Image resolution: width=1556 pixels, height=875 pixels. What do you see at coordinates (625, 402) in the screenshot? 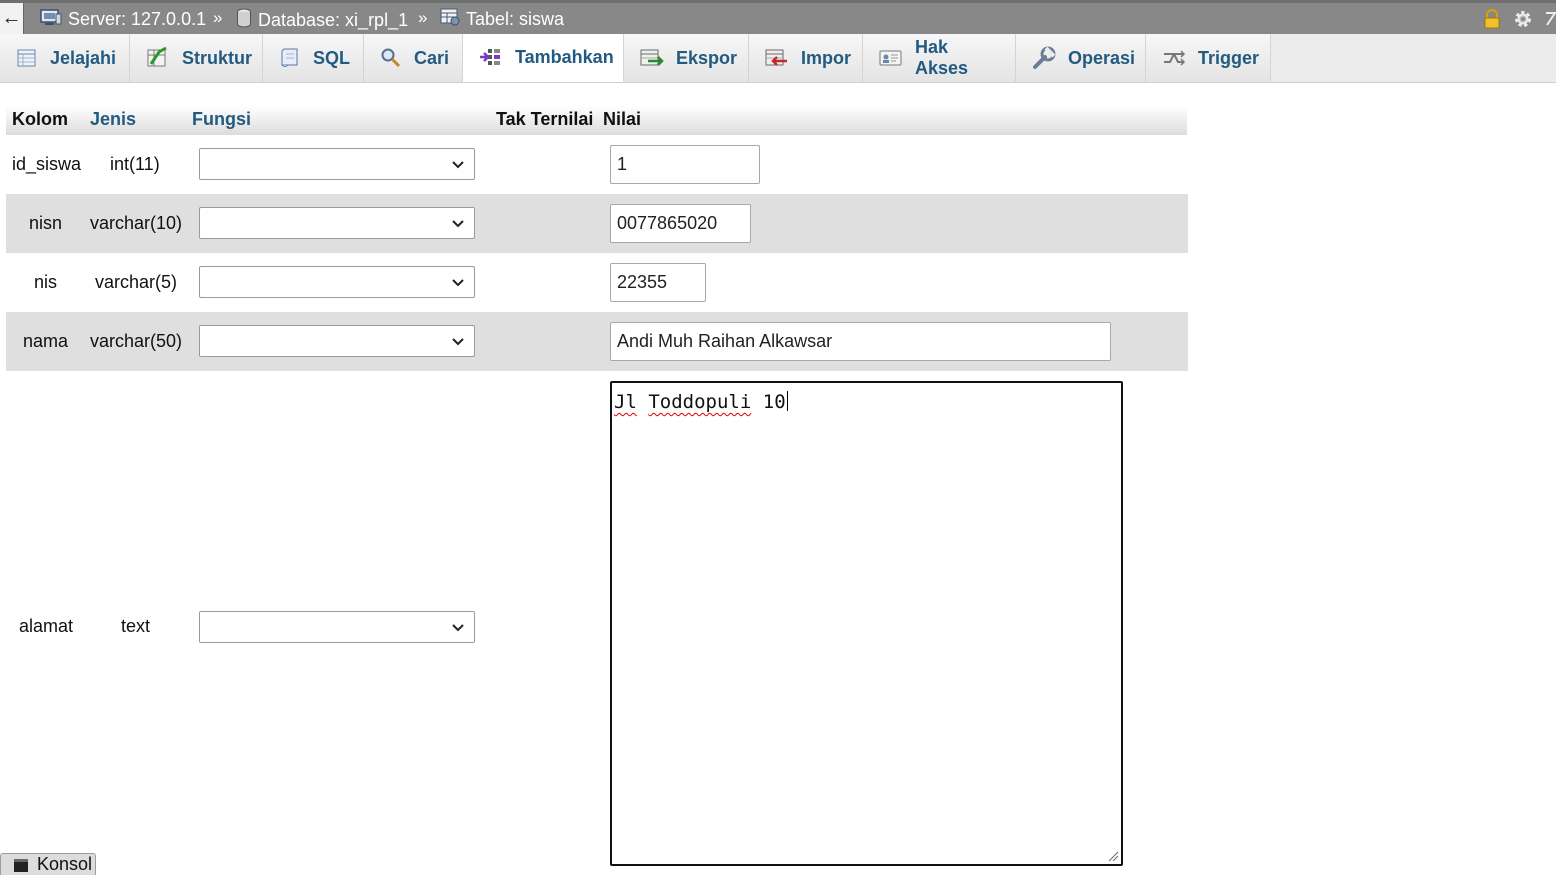
I see `textarea-word: Jl` at bounding box center [625, 402].